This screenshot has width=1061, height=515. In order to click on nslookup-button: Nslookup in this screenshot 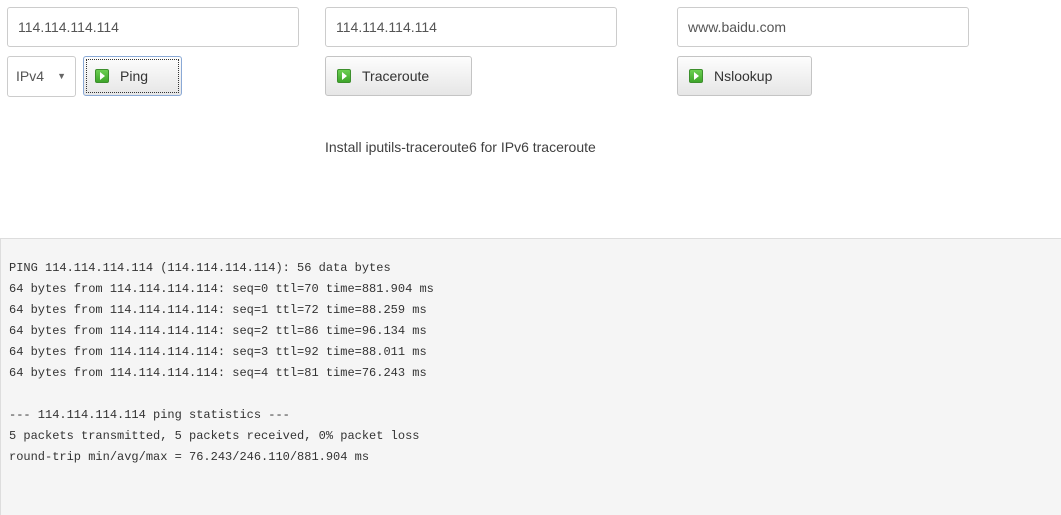, I will do `click(744, 76)`.